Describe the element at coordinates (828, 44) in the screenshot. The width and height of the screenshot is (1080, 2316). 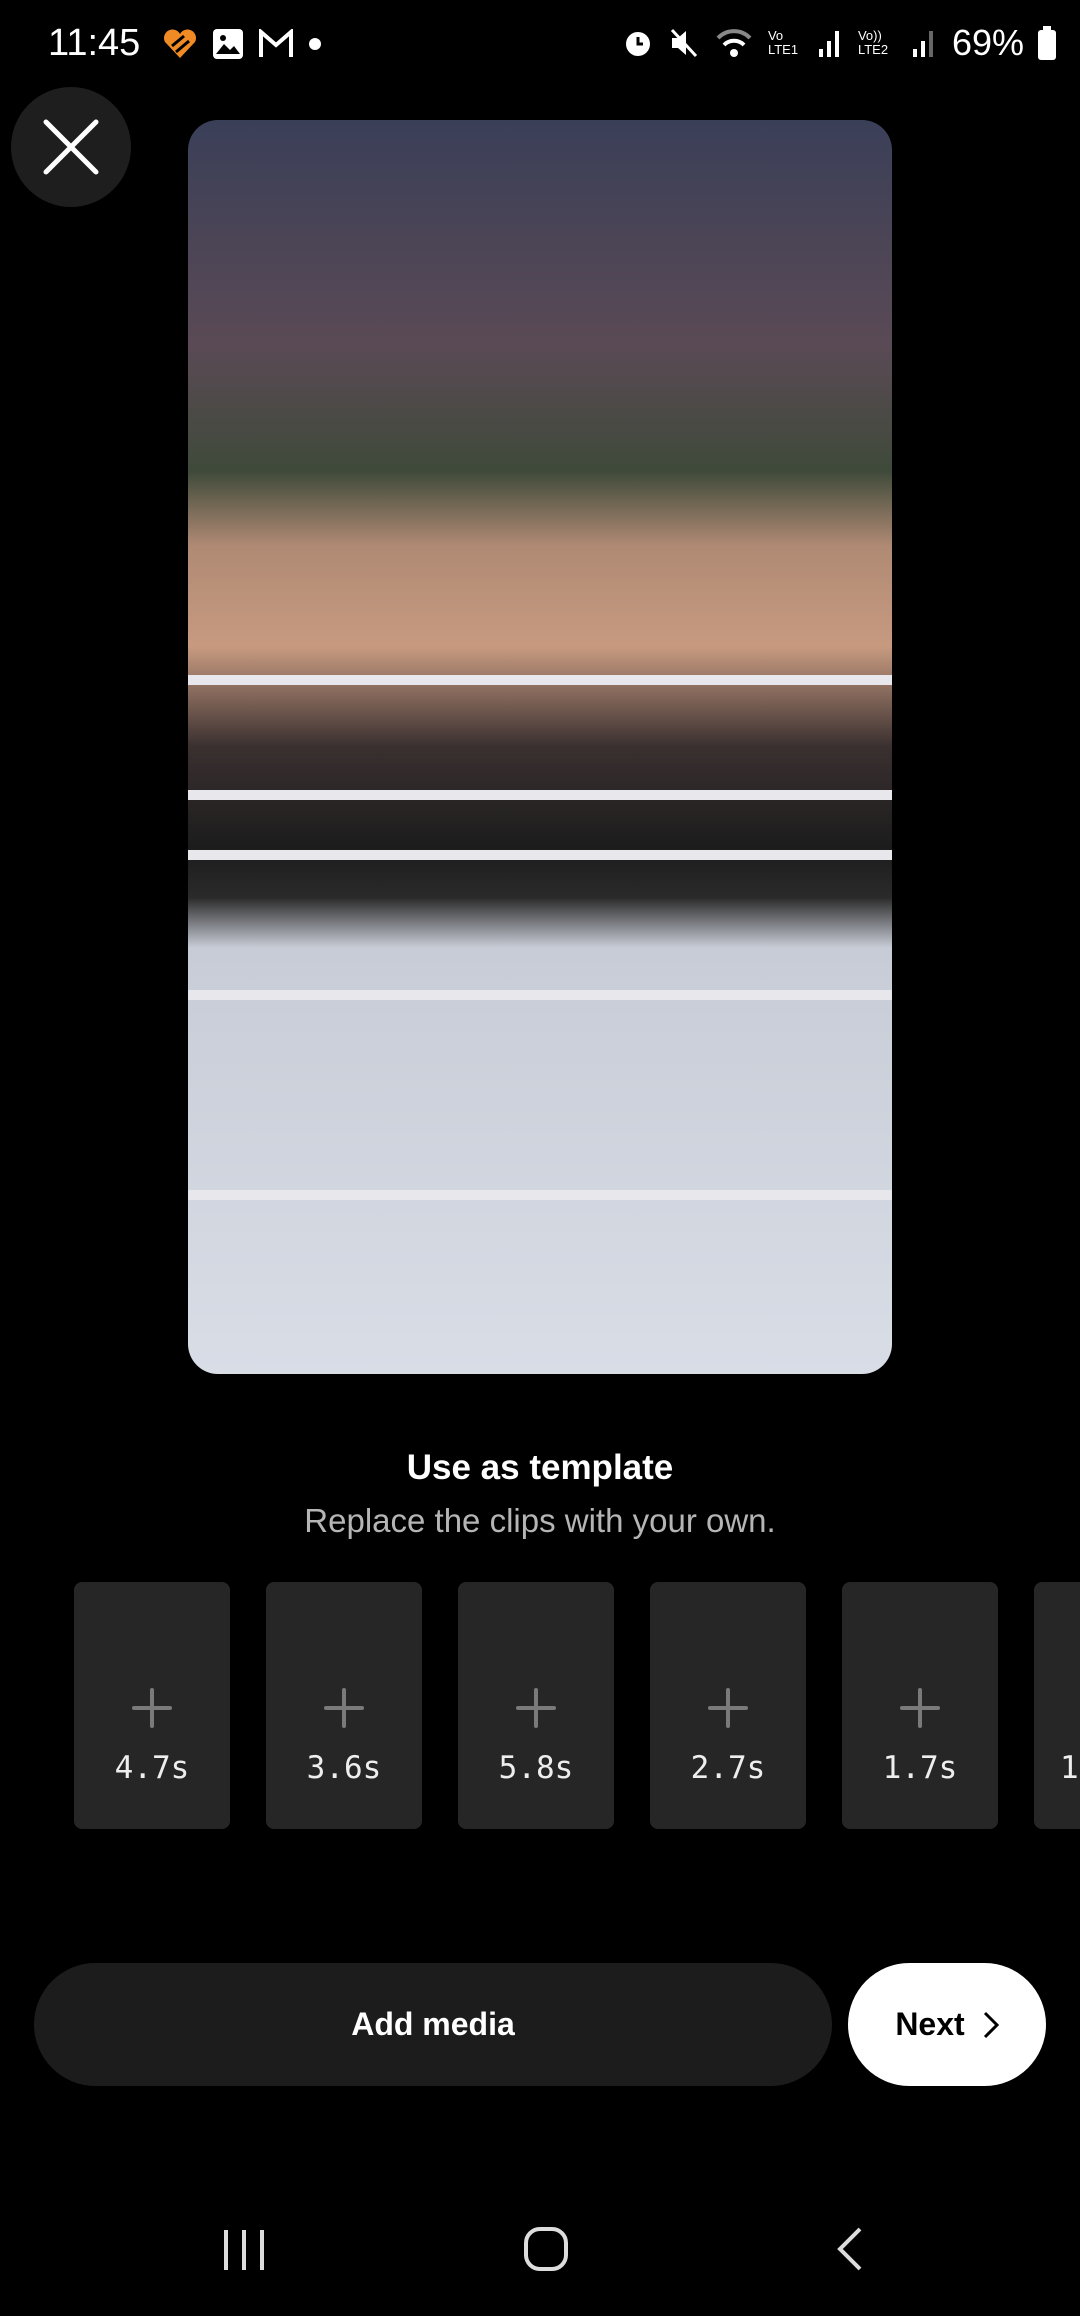
I see `signal-lte1-icon` at that location.